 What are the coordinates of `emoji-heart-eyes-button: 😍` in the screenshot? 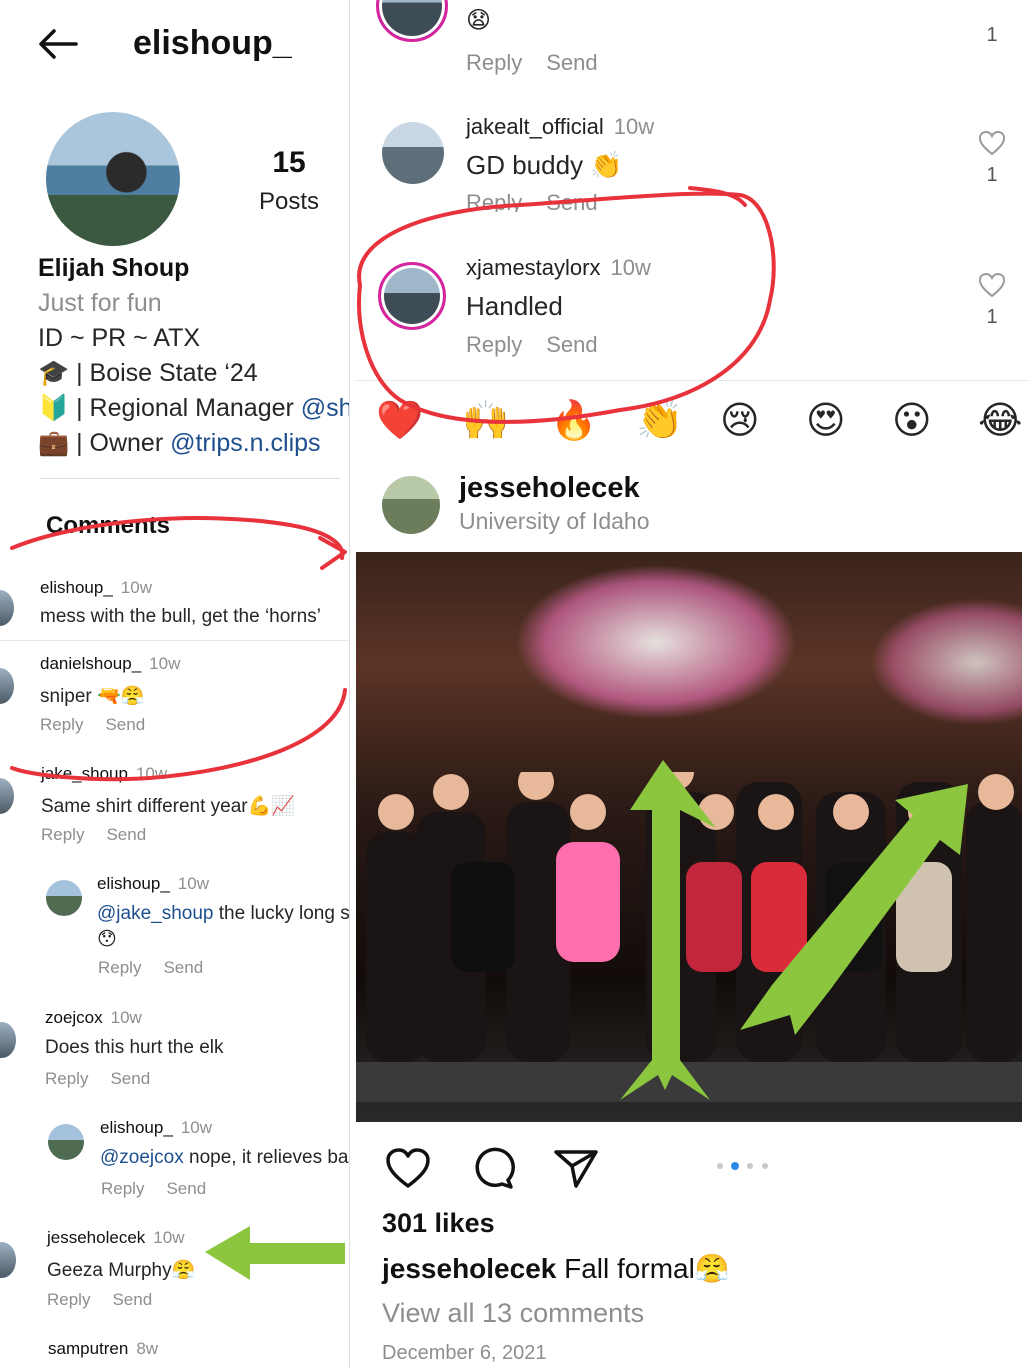 It's located at (826, 421).